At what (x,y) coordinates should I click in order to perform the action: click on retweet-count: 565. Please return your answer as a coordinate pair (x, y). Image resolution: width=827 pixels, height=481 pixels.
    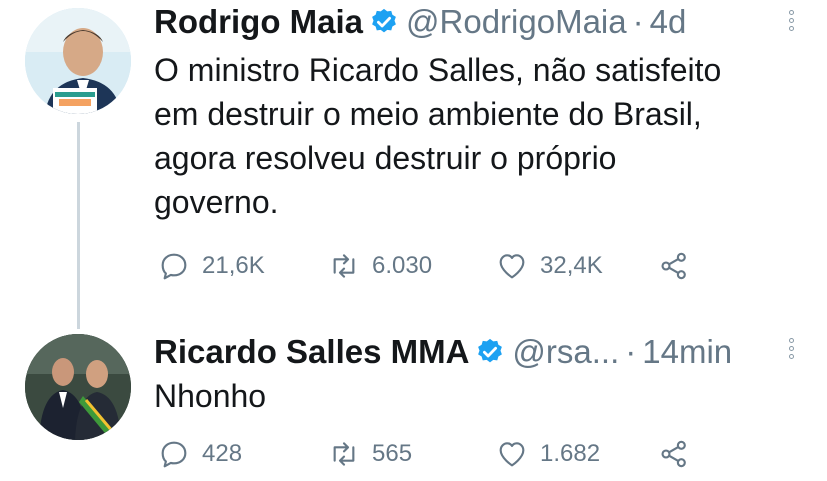
    Looking at the image, I should click on (392, 453).